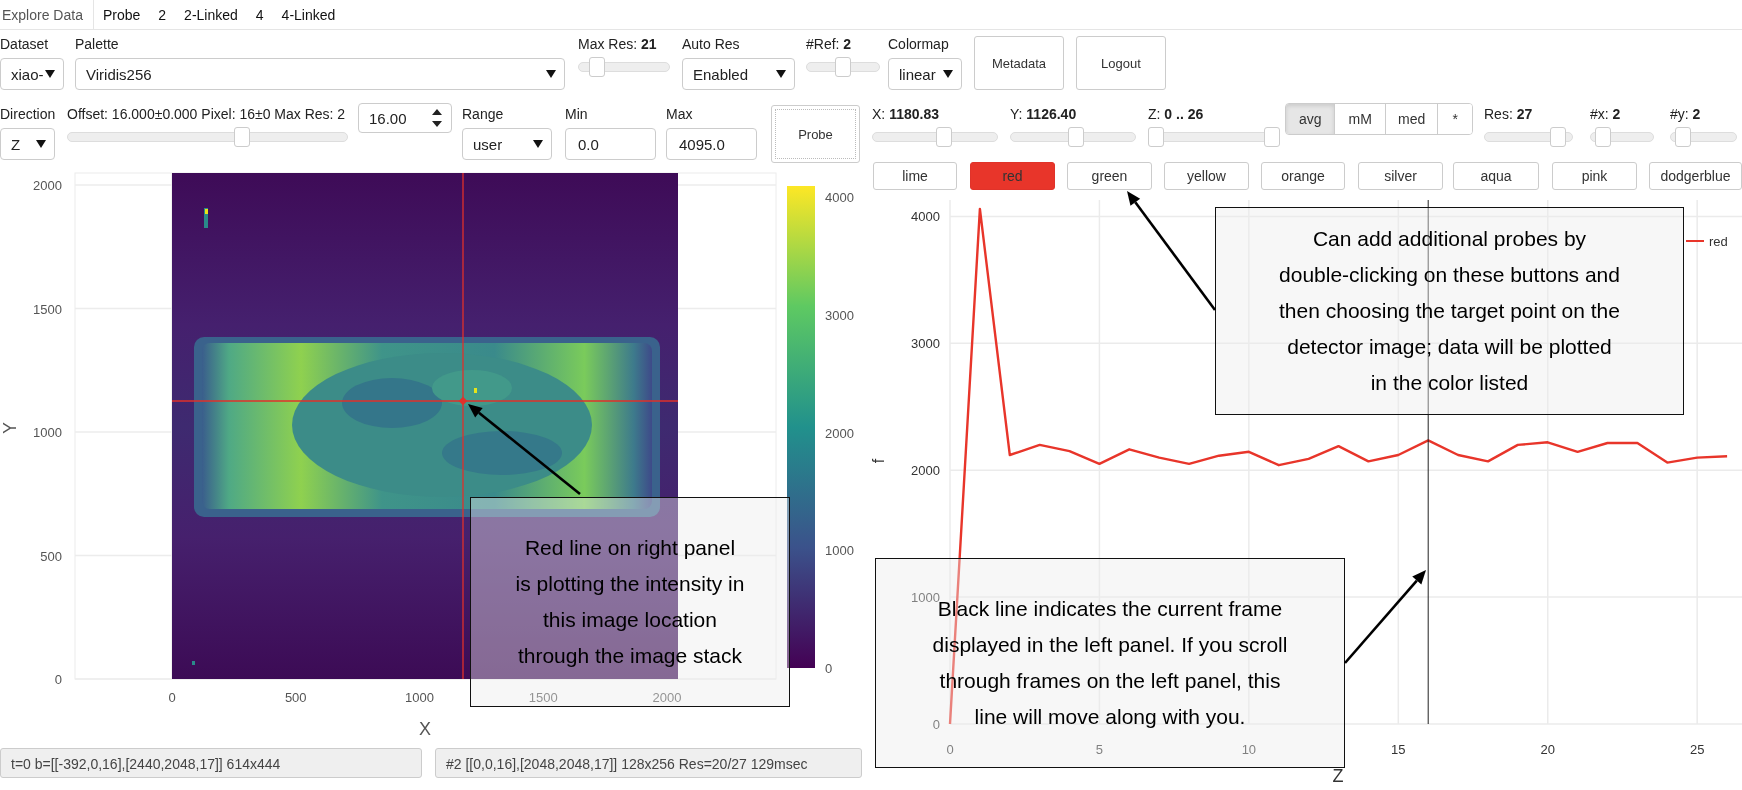 The height and width of the screenshot is (790, 1742). What do you see at coordinates (839, 433) in the screenshot?
I see `colorbar-tick-label: 2000` at bounding box center [839, 433].